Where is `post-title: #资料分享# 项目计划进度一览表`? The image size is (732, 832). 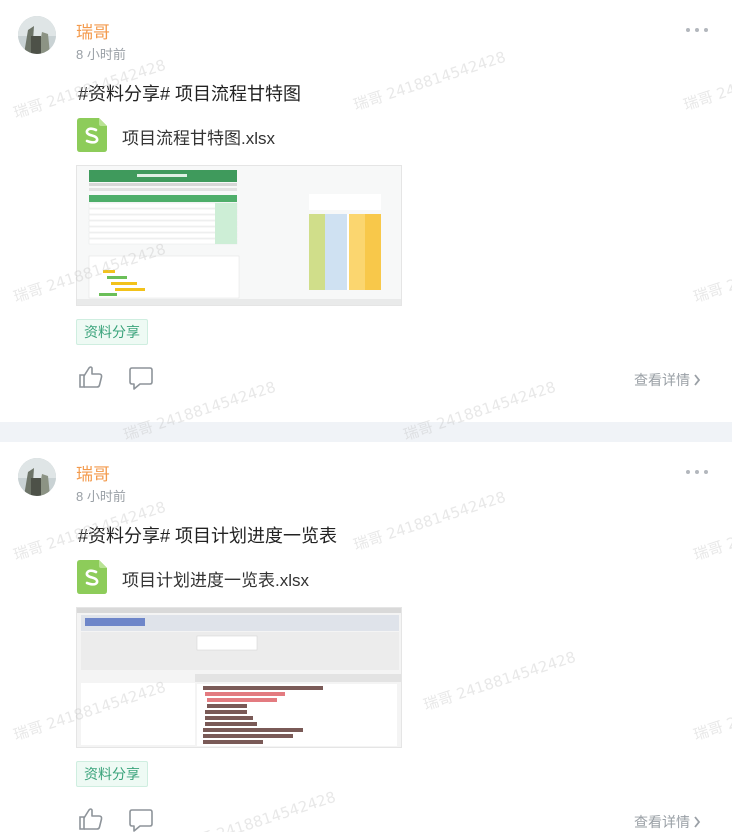
post-title: #资料分享# 项目计划进度一览表 is located at coordinates (207, 535).